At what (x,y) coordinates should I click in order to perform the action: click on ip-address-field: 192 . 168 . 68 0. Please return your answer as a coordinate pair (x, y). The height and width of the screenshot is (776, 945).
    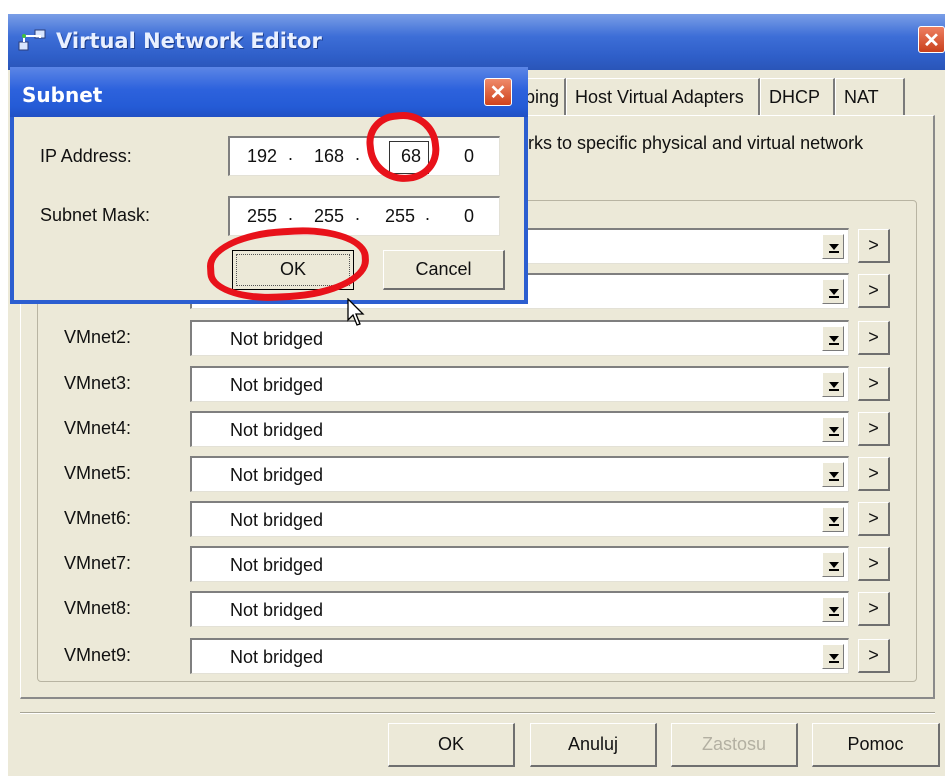
    Looking at the image, I should click on (364, 156).